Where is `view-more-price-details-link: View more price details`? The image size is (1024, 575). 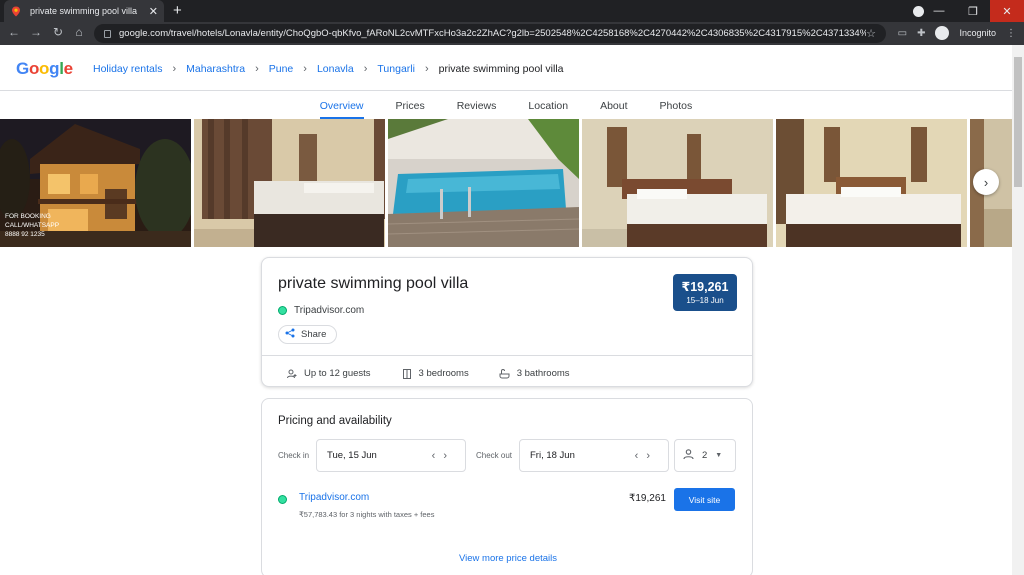 view-more-price-details-link: View more price details is located at coordinates (508, 558).